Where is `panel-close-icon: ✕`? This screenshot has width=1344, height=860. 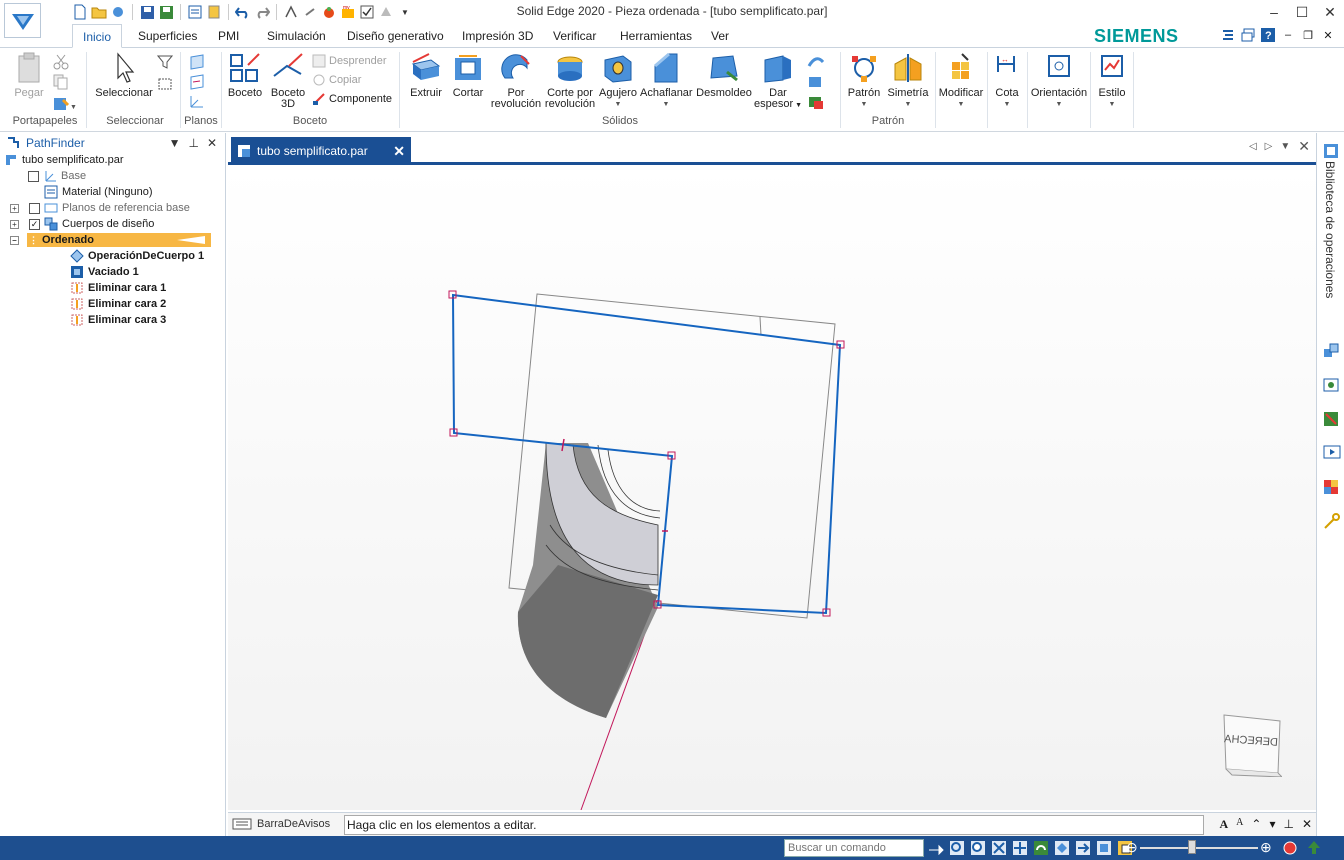
panel-close-icon: ✕ is located at coordinates (212, 143).